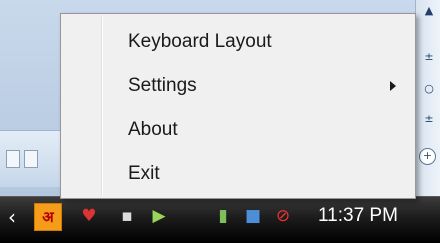 This screenshot has width=440, height=243. Describe the element at coordinates (393, 86) in the screenshot. I see `submenu-arrow-icon` at that location.